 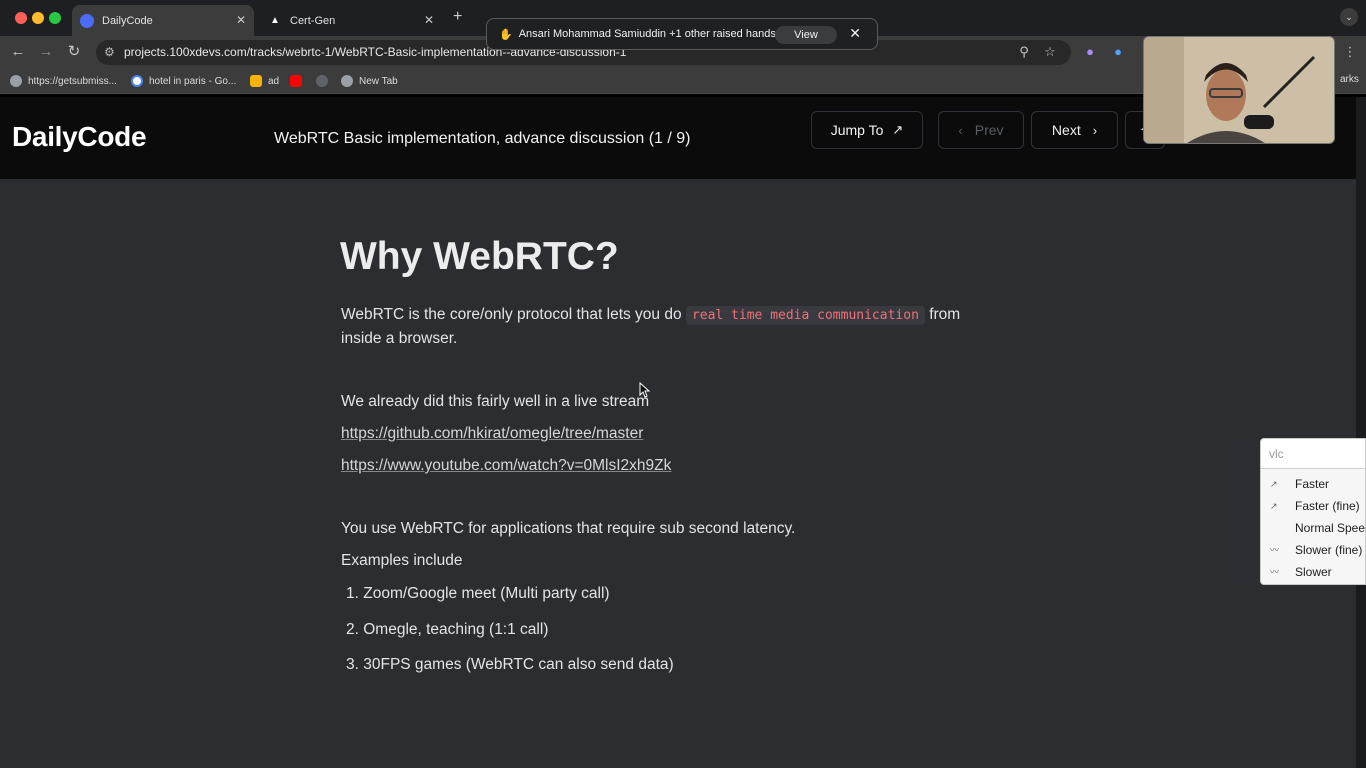 What do you see at coordinates (79, 137) in the screenshot?
I see `site-logo: DailyCode` at bounding box center [79, 137].